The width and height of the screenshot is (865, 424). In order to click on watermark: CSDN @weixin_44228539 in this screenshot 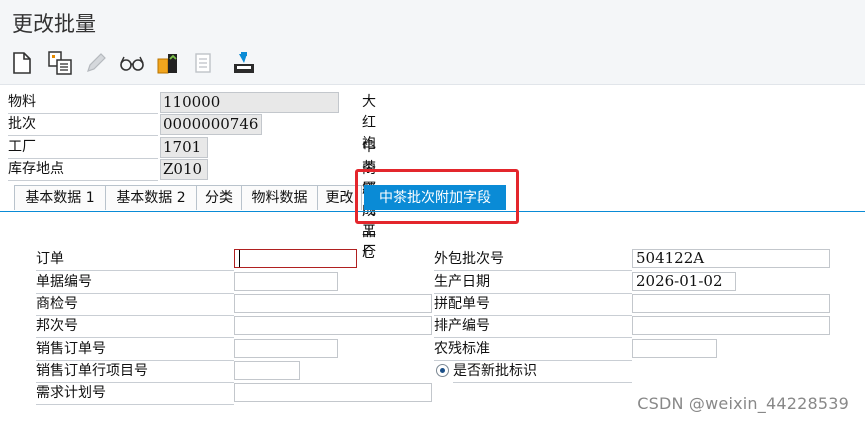, I will do `click(743, 403)`.